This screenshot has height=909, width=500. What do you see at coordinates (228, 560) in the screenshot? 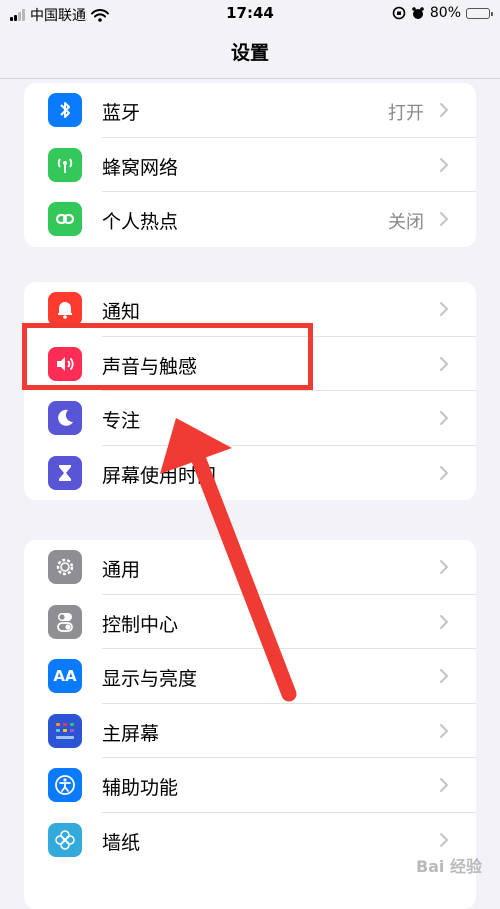
I see `annotation-arrow` at bounding box center [228, 560].